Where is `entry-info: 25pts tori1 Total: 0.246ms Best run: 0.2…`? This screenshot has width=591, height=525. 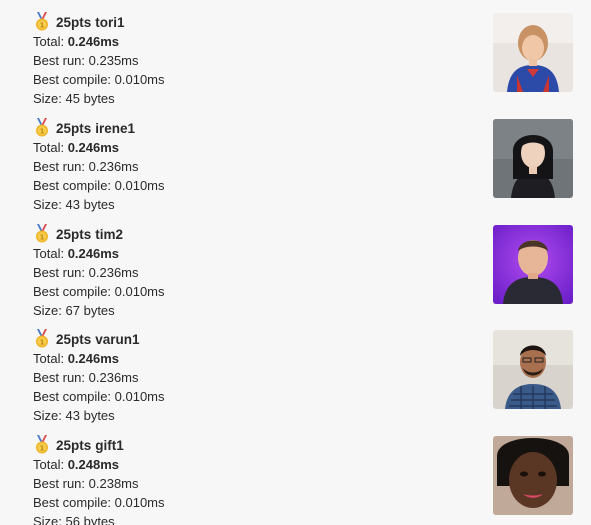 entry-info: 25pts tori1 Total: 0.246ms Best run: 0.2… is located at coordinates (99, 60).